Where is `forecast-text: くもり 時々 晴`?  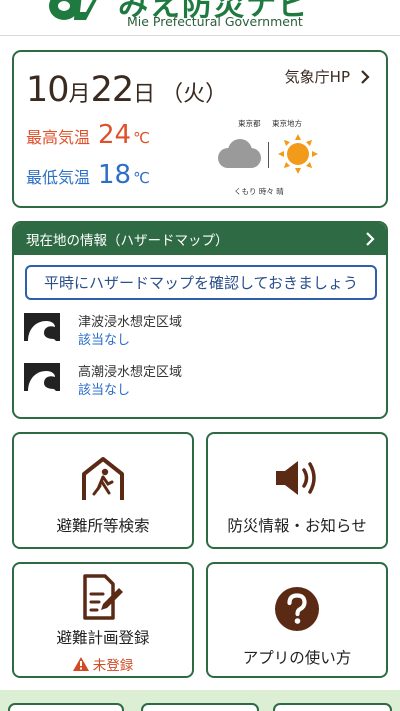 forecast-text: くもり 時々 晴 is located at coordinates (259, 191).